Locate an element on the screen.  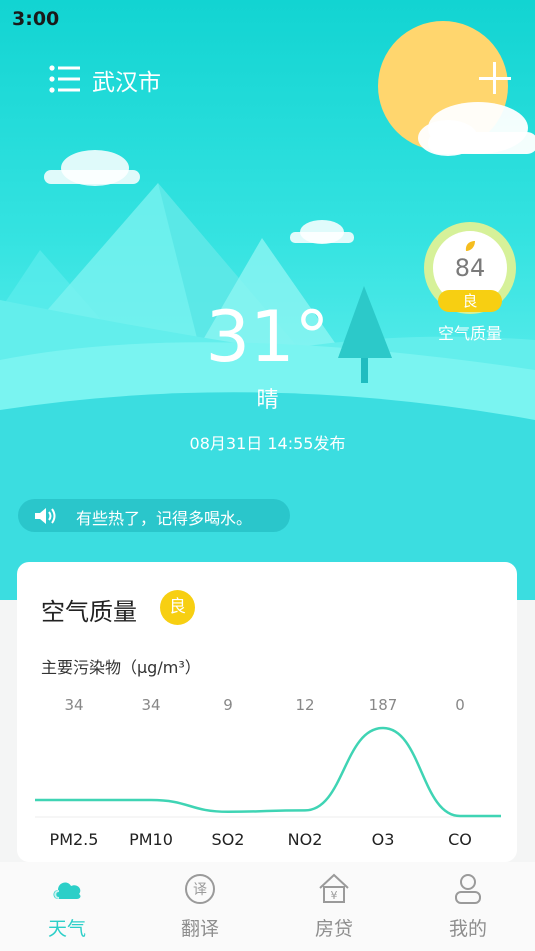
pollutant-curve is located at coordinates (267, 772).